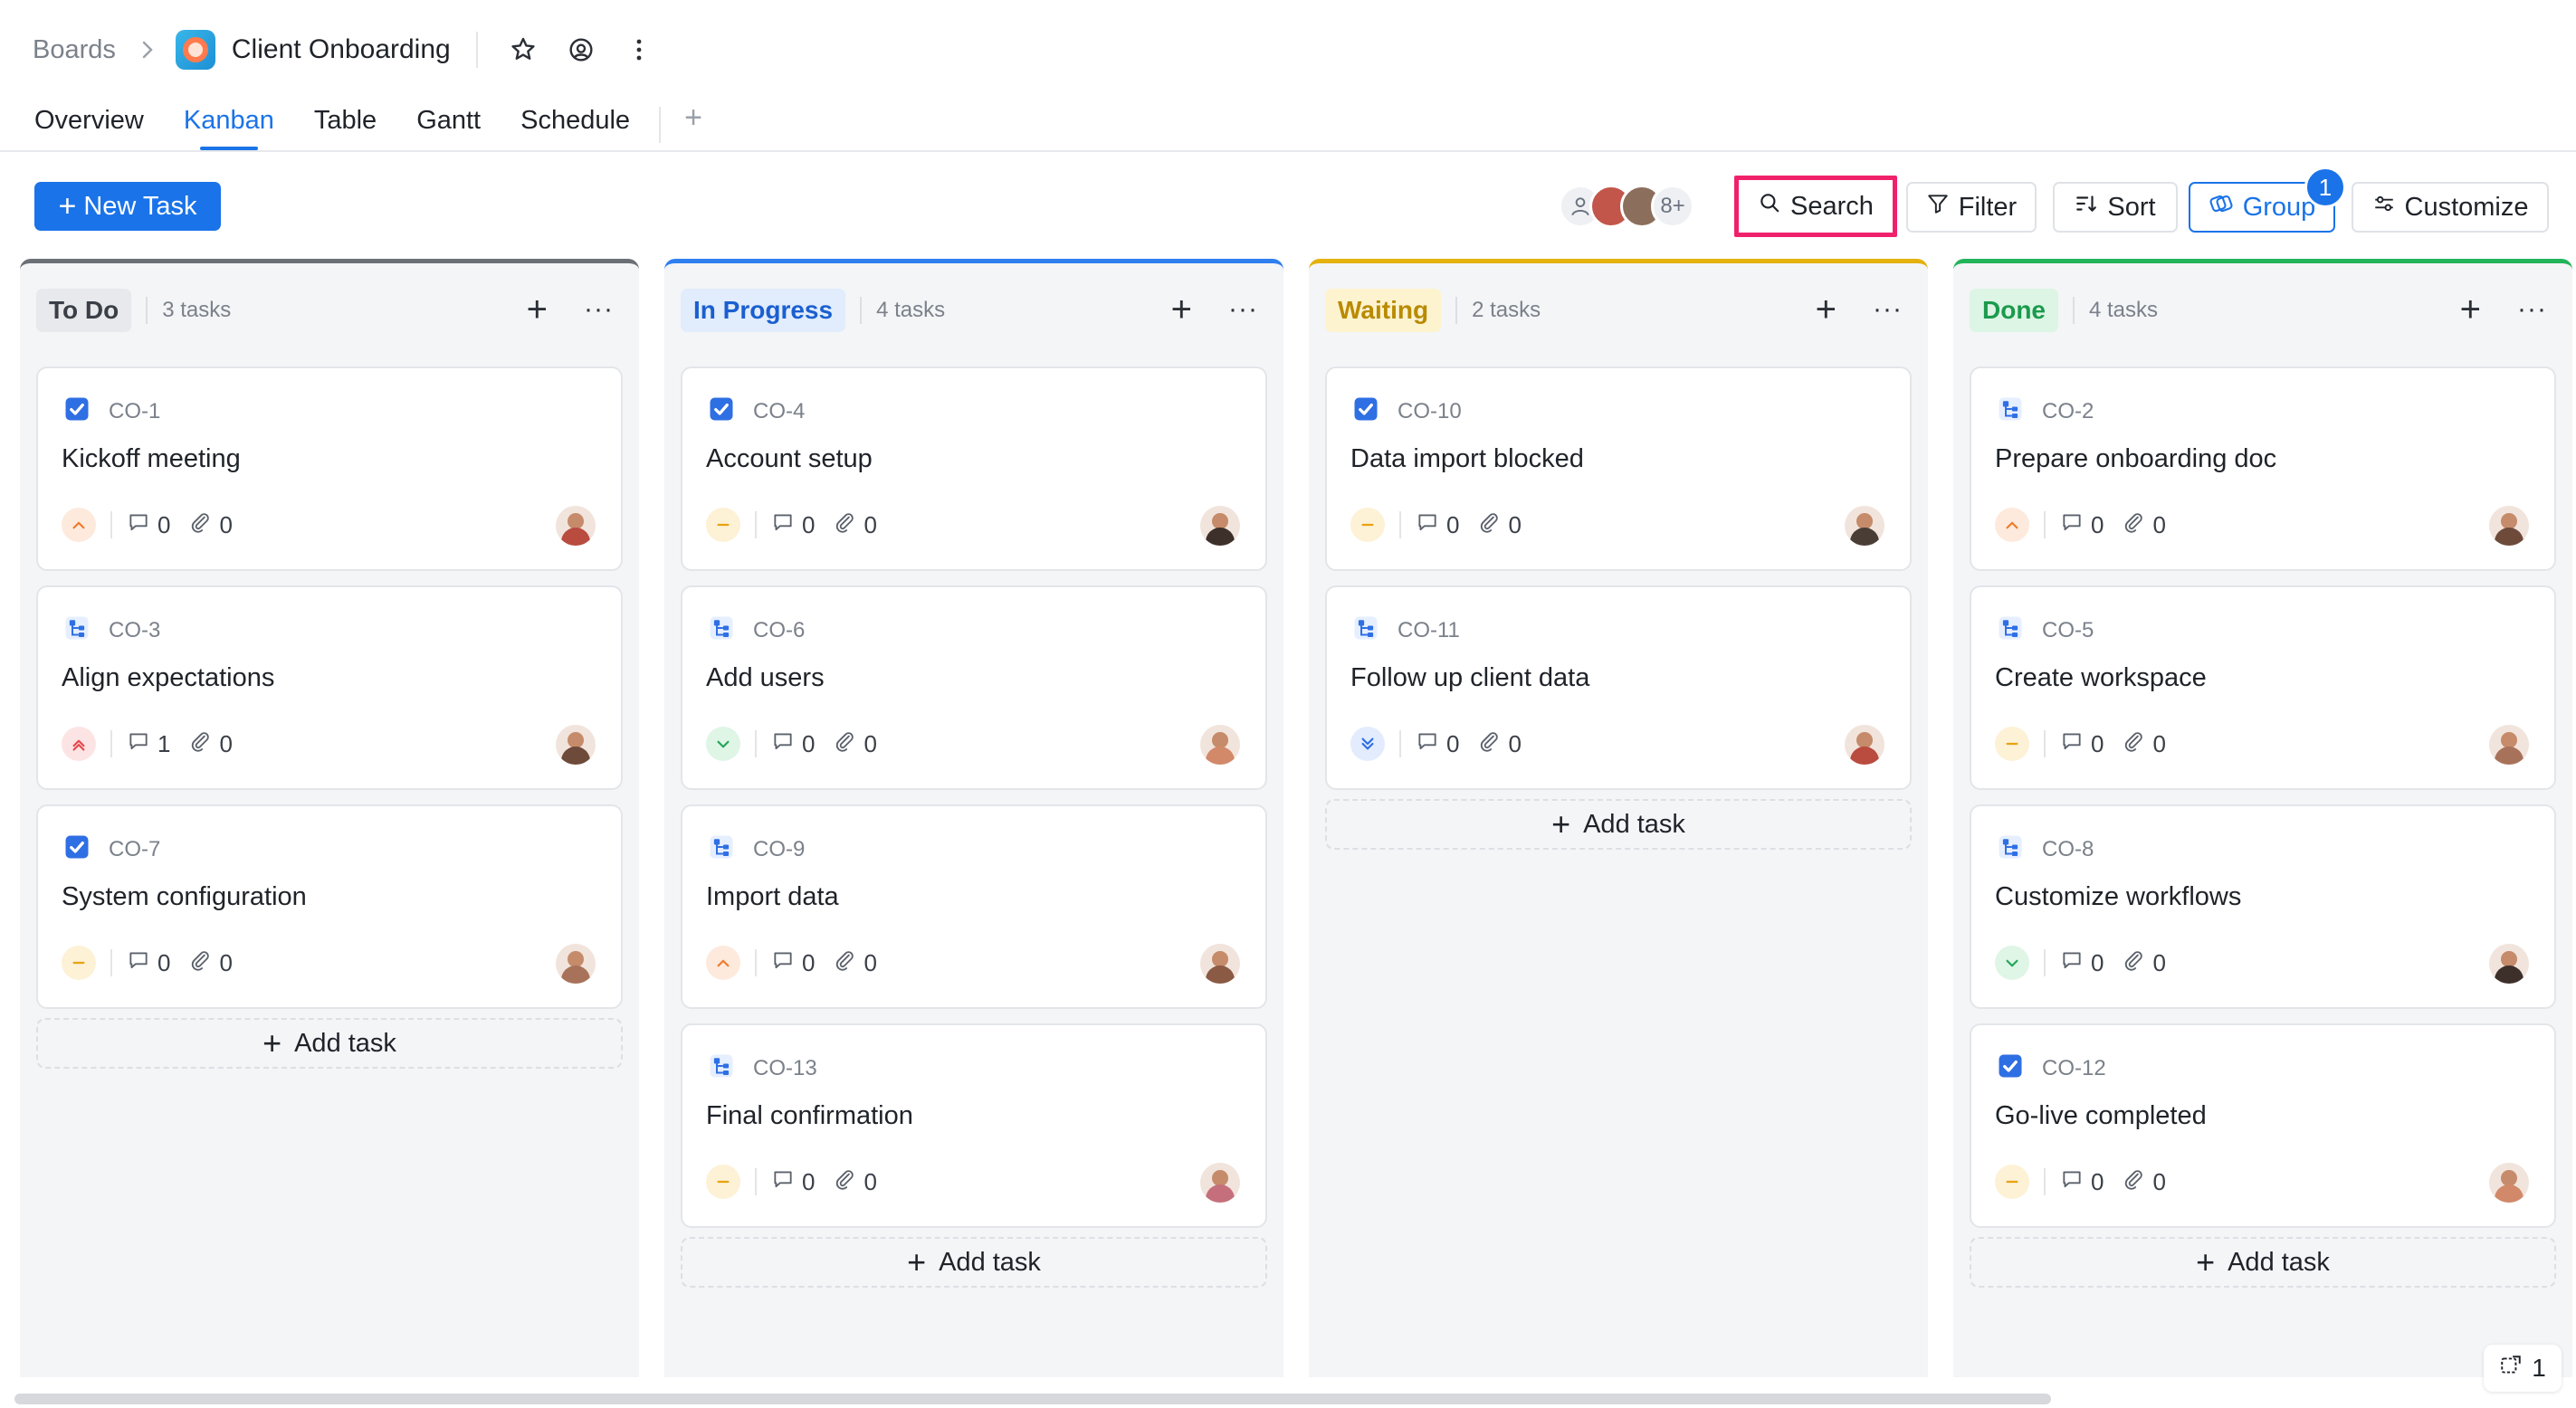 The height and width of the screenshot is (1408, 2576). What do you see at coordinates (75, 50) in the screenshot?
I see `breadcrumb-boards: Boards` at bounding box center [75, 50].